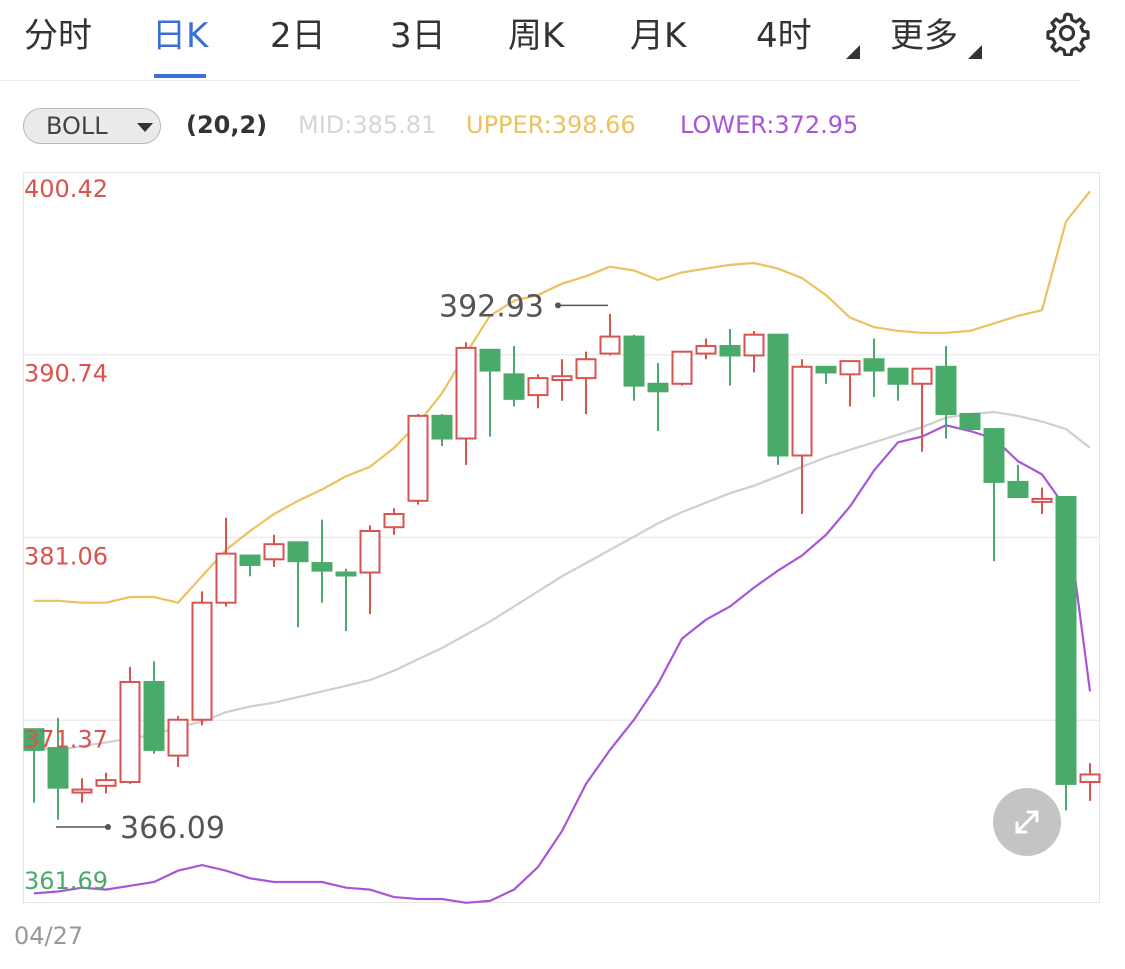 The height and width of the screenshot is (969, 1125). What do you see at coordinates (66, 881) in the screenshot?
I see `y-axis-label: 361.69` at bounding box center [66, 881].